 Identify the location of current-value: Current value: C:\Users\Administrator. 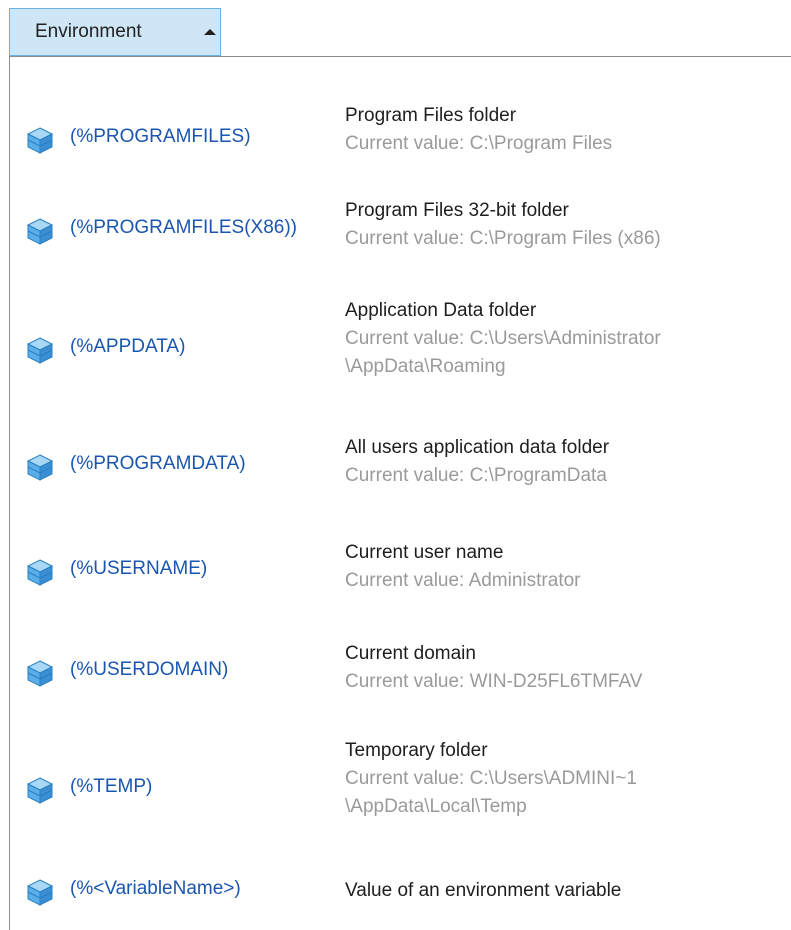
(503, 338).